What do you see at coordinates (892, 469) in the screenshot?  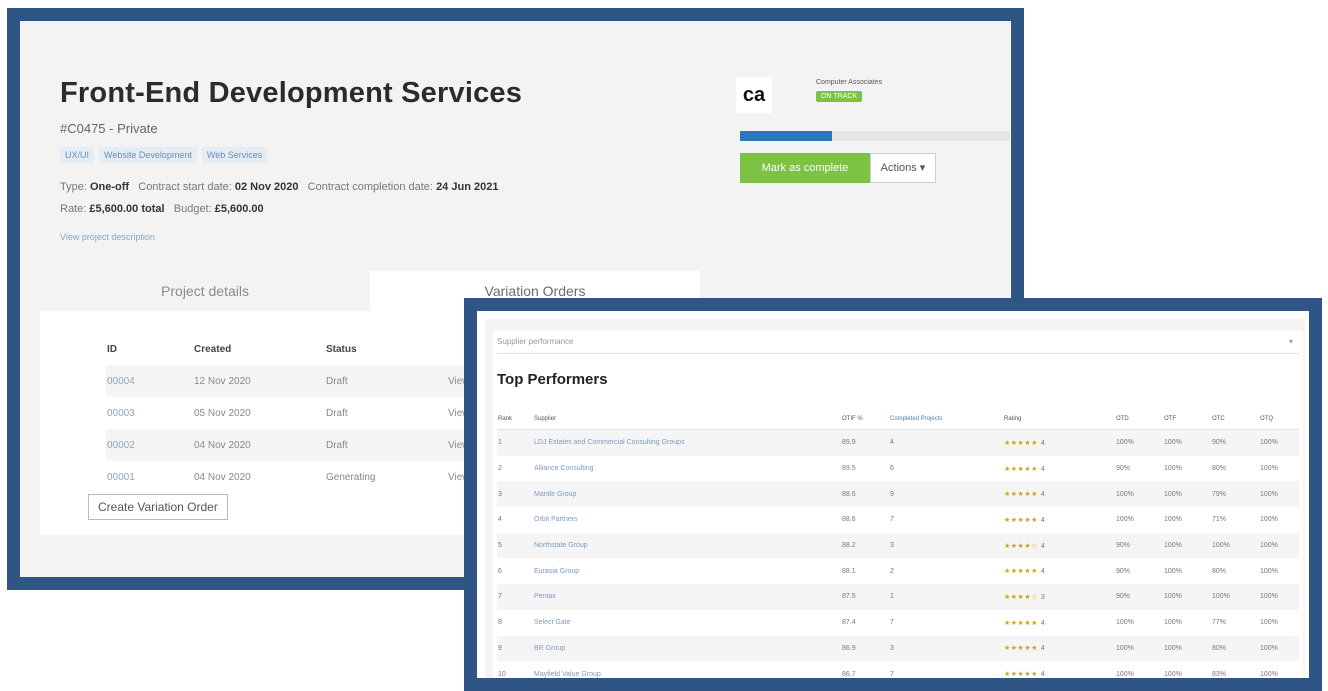 I see `projects-cell: 6` at bounding box center [892, 469].